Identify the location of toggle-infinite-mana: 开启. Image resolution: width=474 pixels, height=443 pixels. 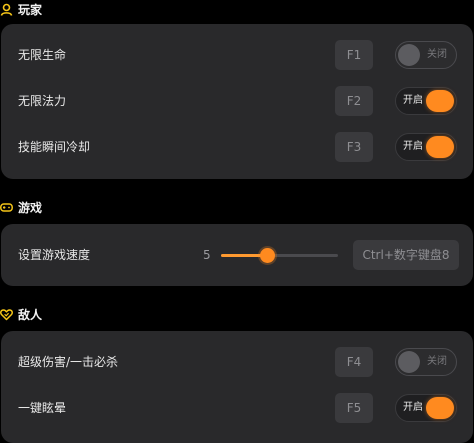
(426, 101).